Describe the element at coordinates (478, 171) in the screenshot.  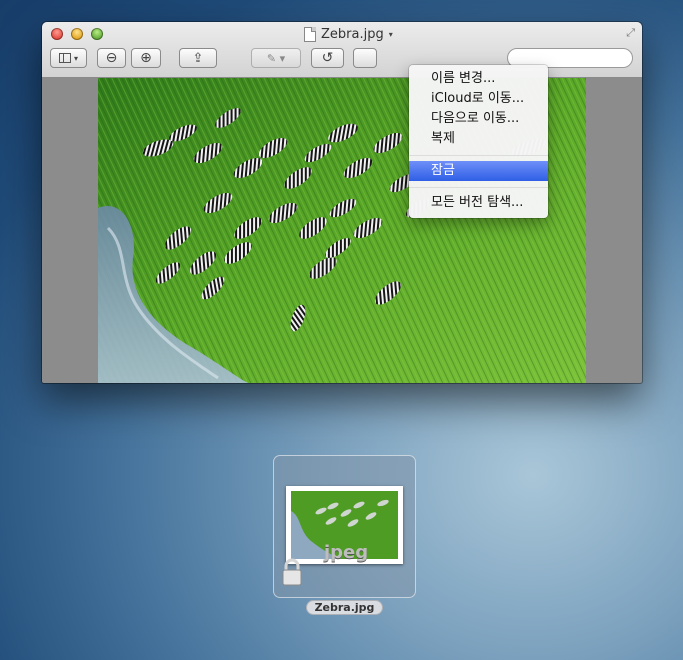
I see `menu-item-lock: 잠금` at that location.